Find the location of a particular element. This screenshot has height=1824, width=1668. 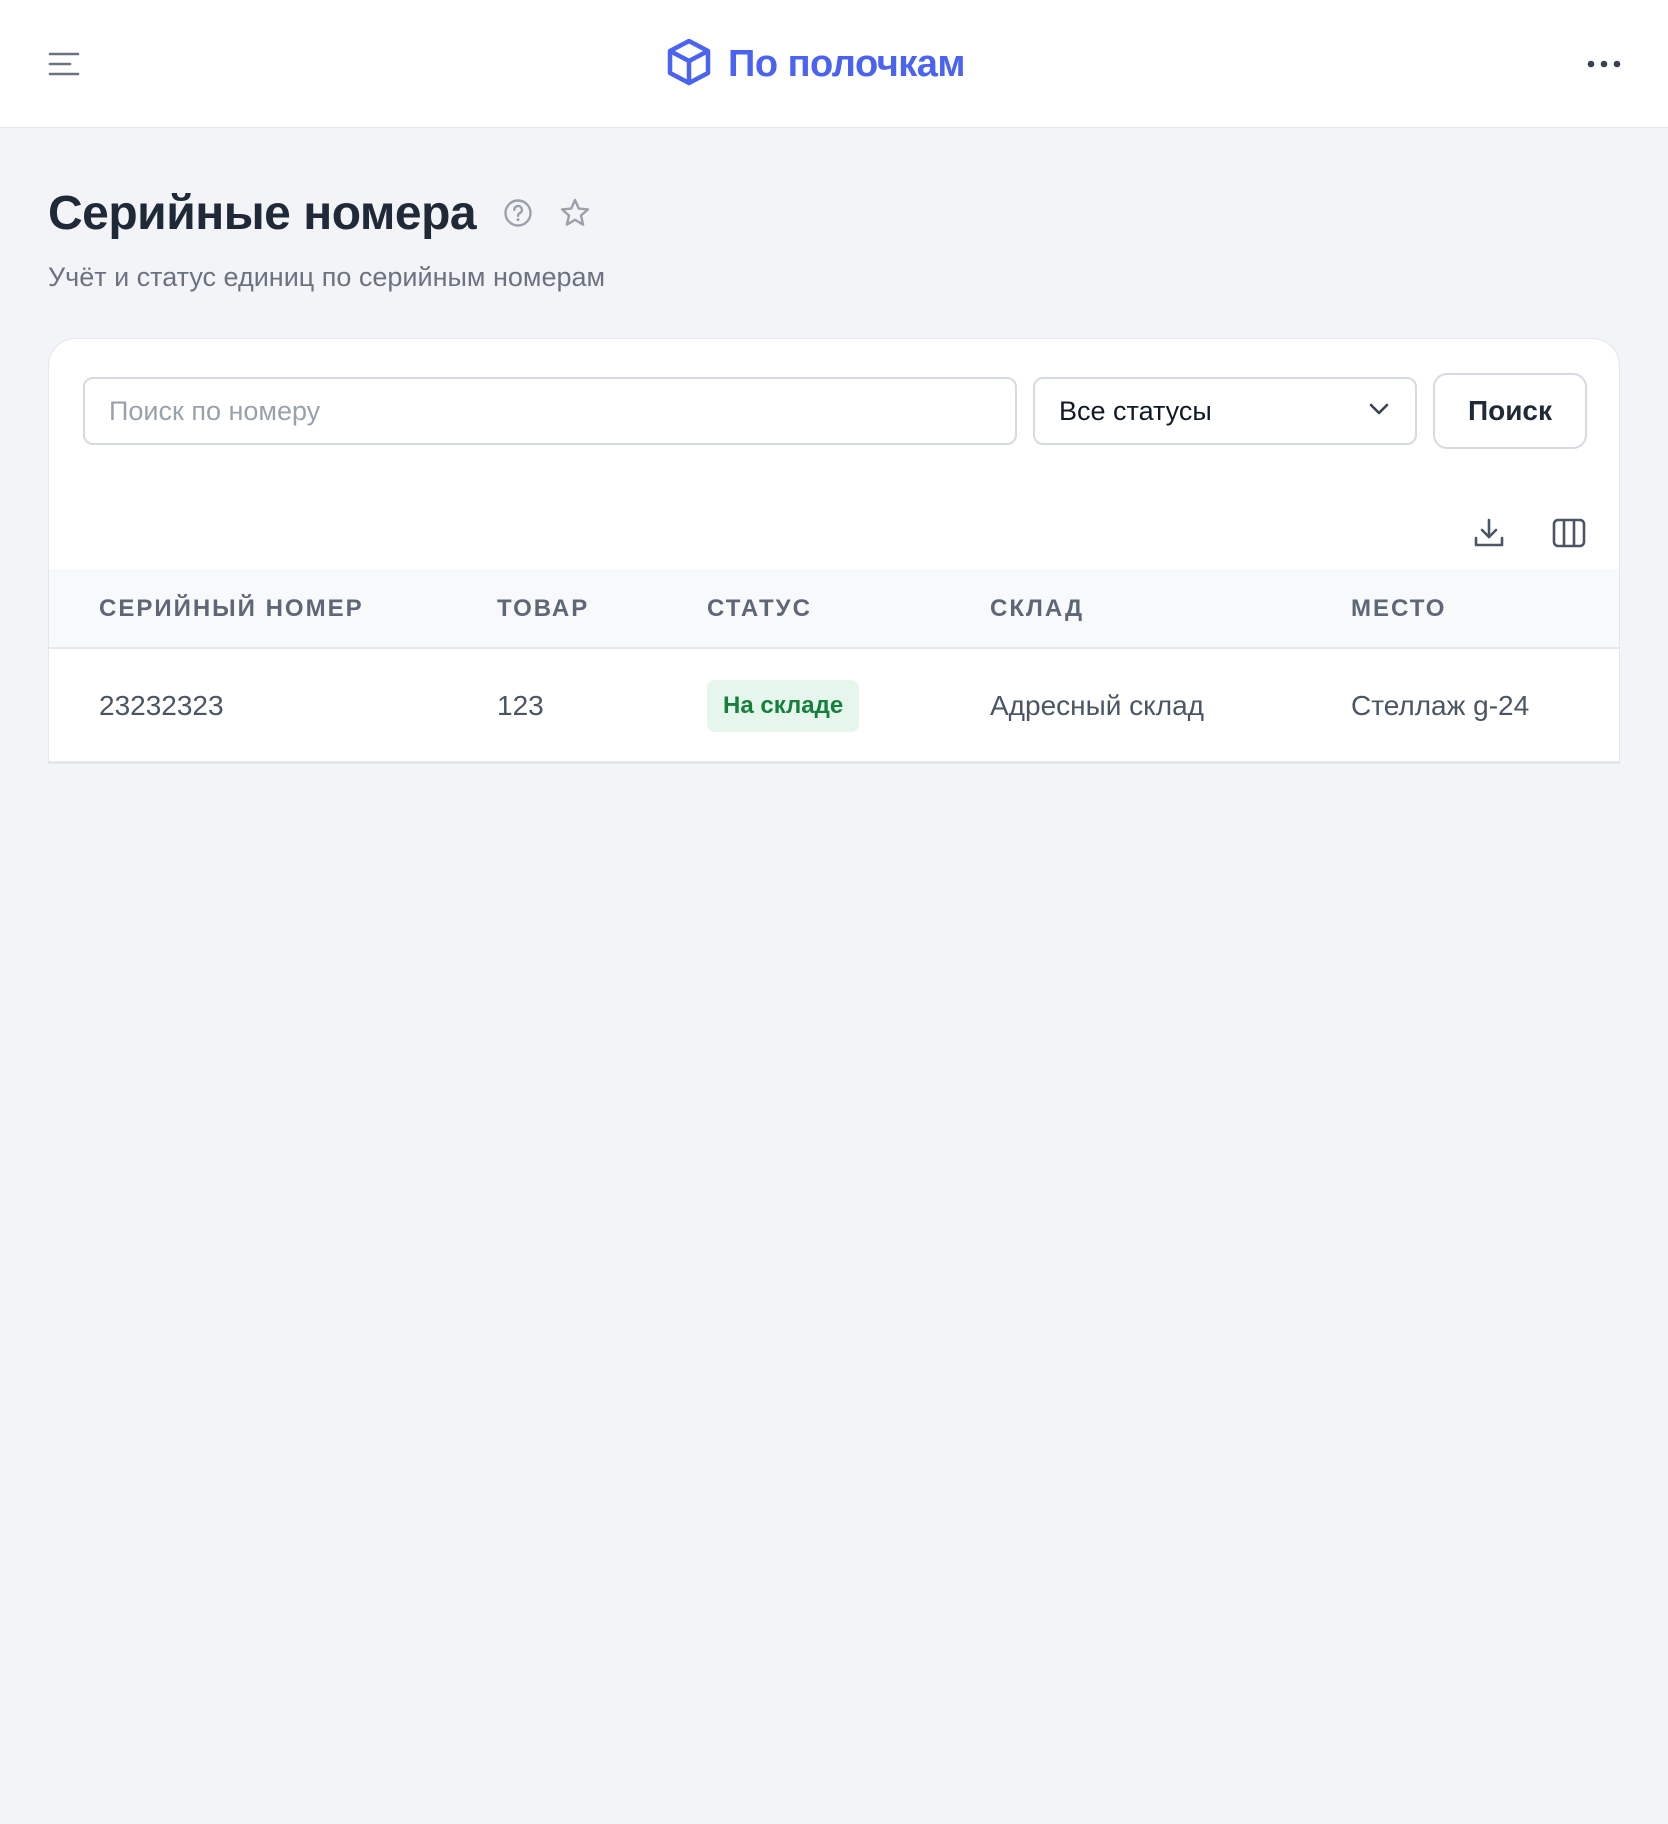

search-input is located at coordinates (550, 411).